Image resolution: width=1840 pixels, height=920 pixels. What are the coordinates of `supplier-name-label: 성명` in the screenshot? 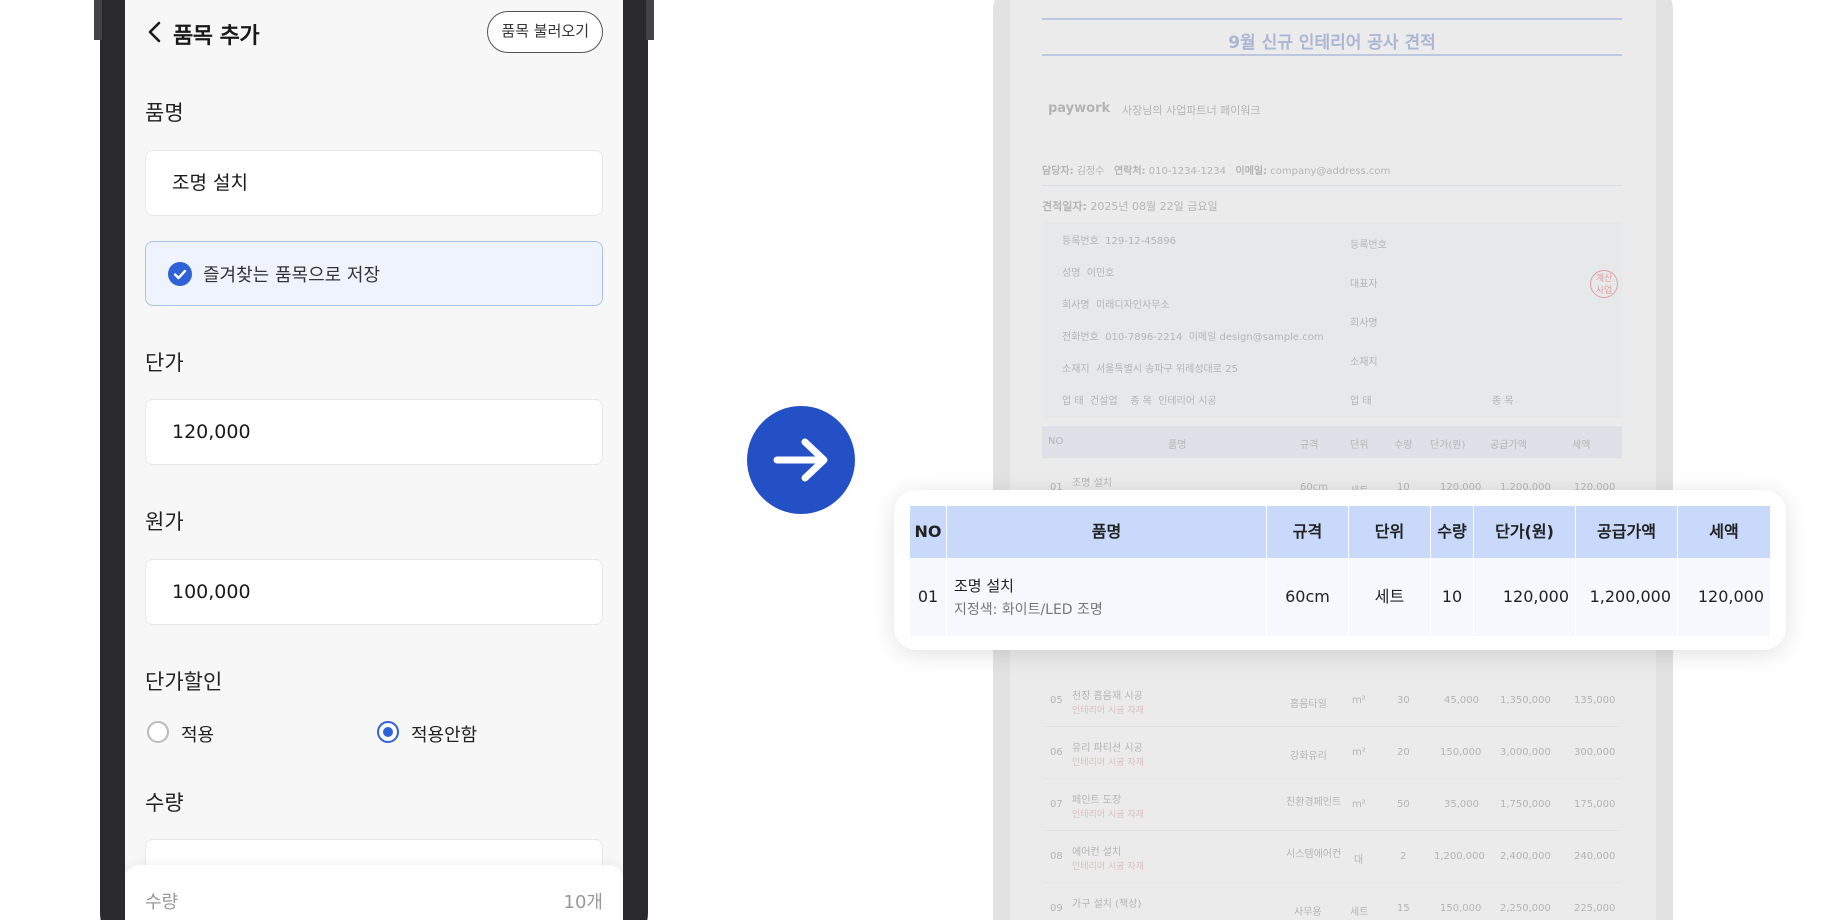 It's located at (1071, 273).